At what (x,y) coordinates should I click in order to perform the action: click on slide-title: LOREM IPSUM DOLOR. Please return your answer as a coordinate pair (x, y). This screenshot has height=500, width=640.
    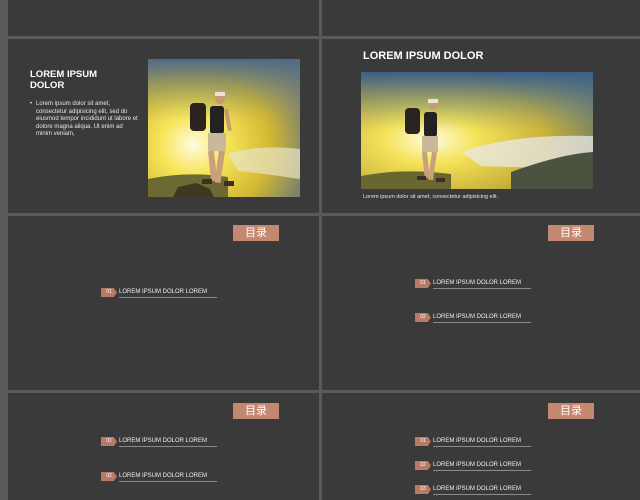
    Looking at the image, I should click on (63, 80).